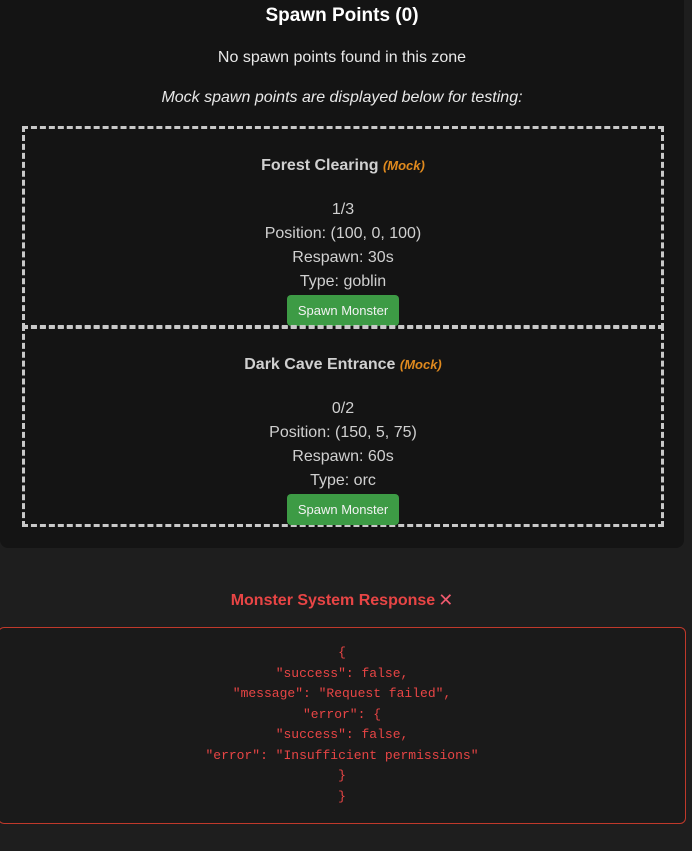 The width and height of the screenshot is (692, 851). What do you see at coordinates (342, 652) in the screenshot?
I see `json-line: {` at bounding box center [342, 652].